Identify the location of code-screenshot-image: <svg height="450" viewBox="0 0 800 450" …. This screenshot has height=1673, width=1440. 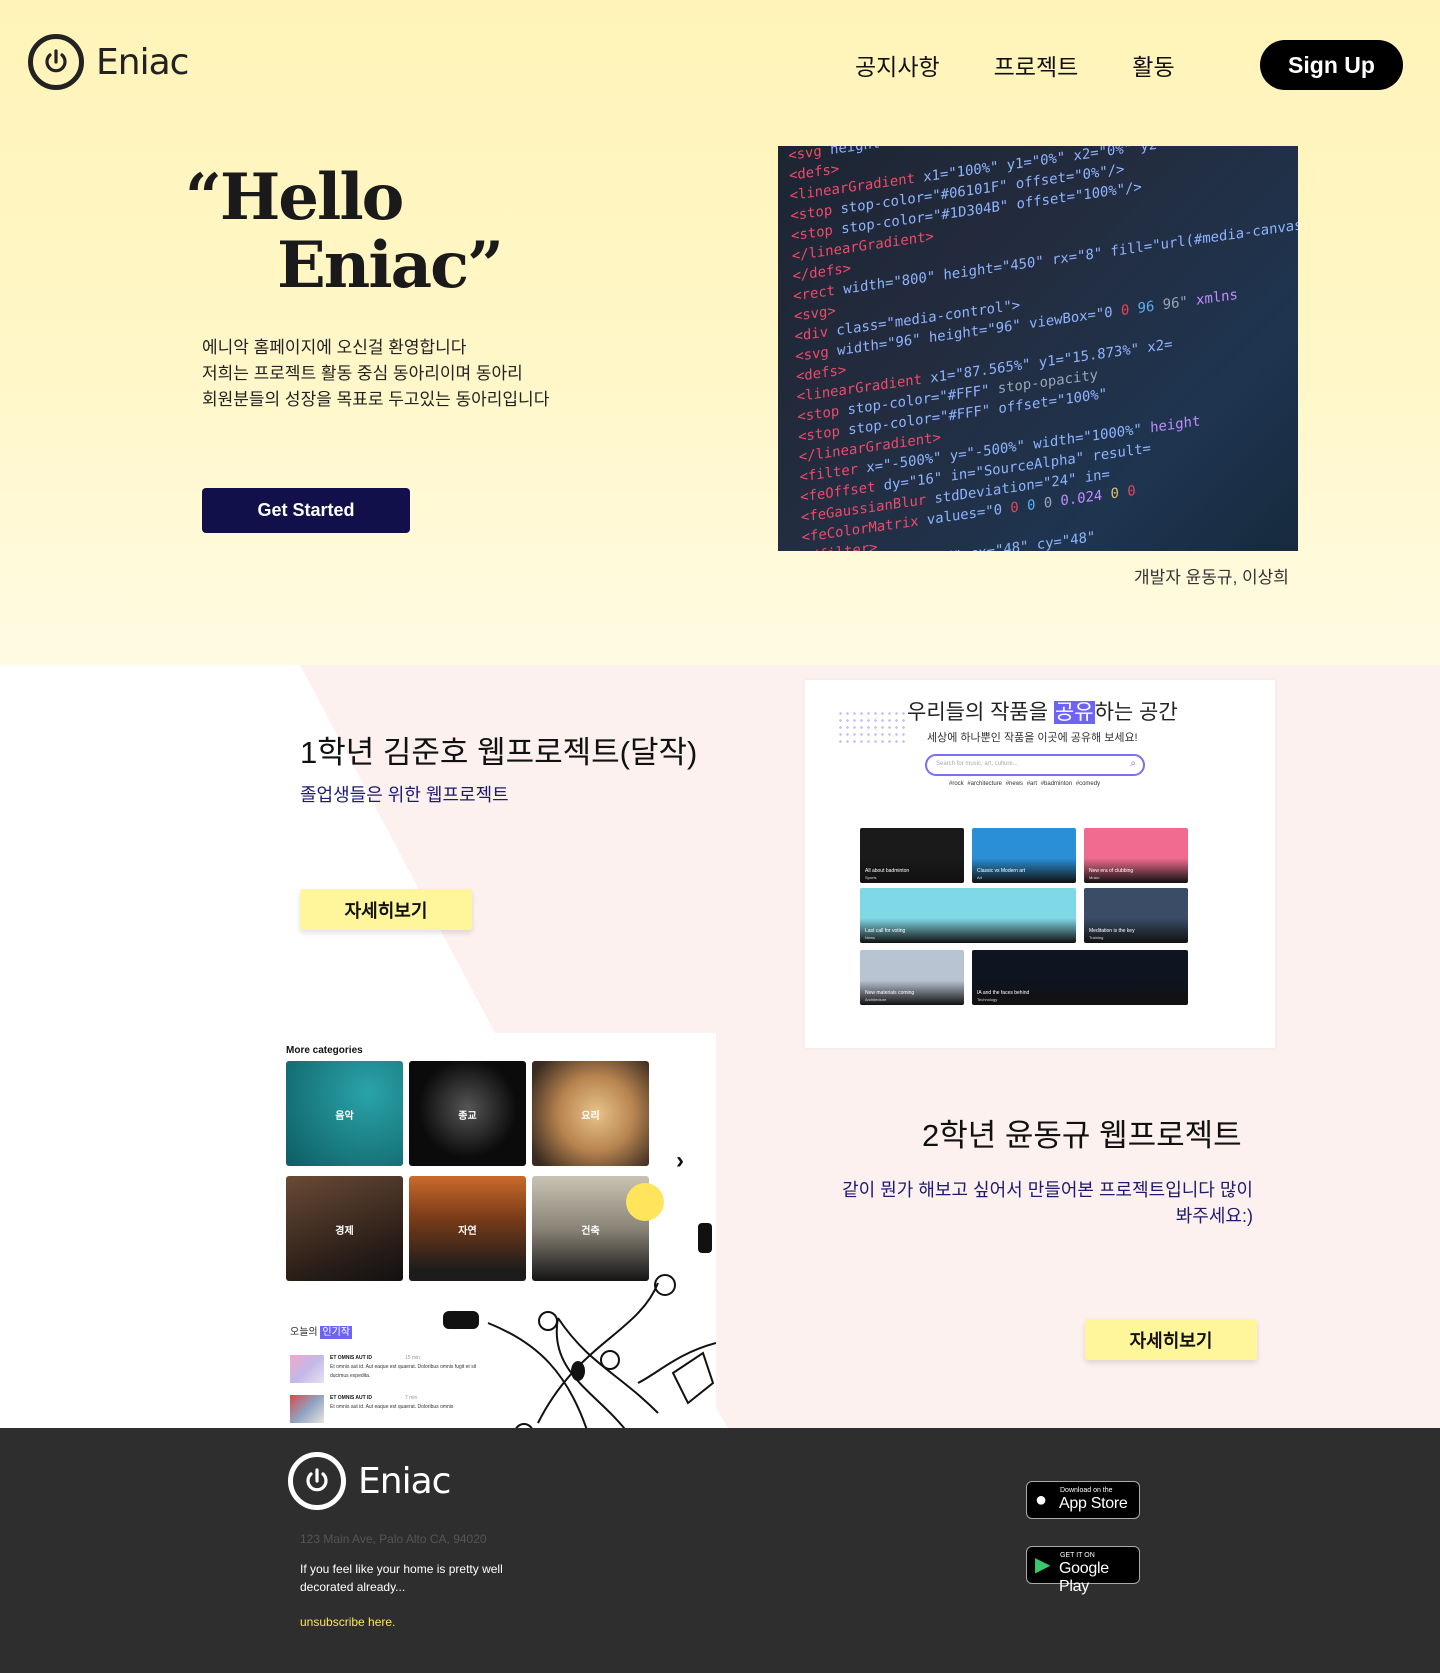
(1038, 348).